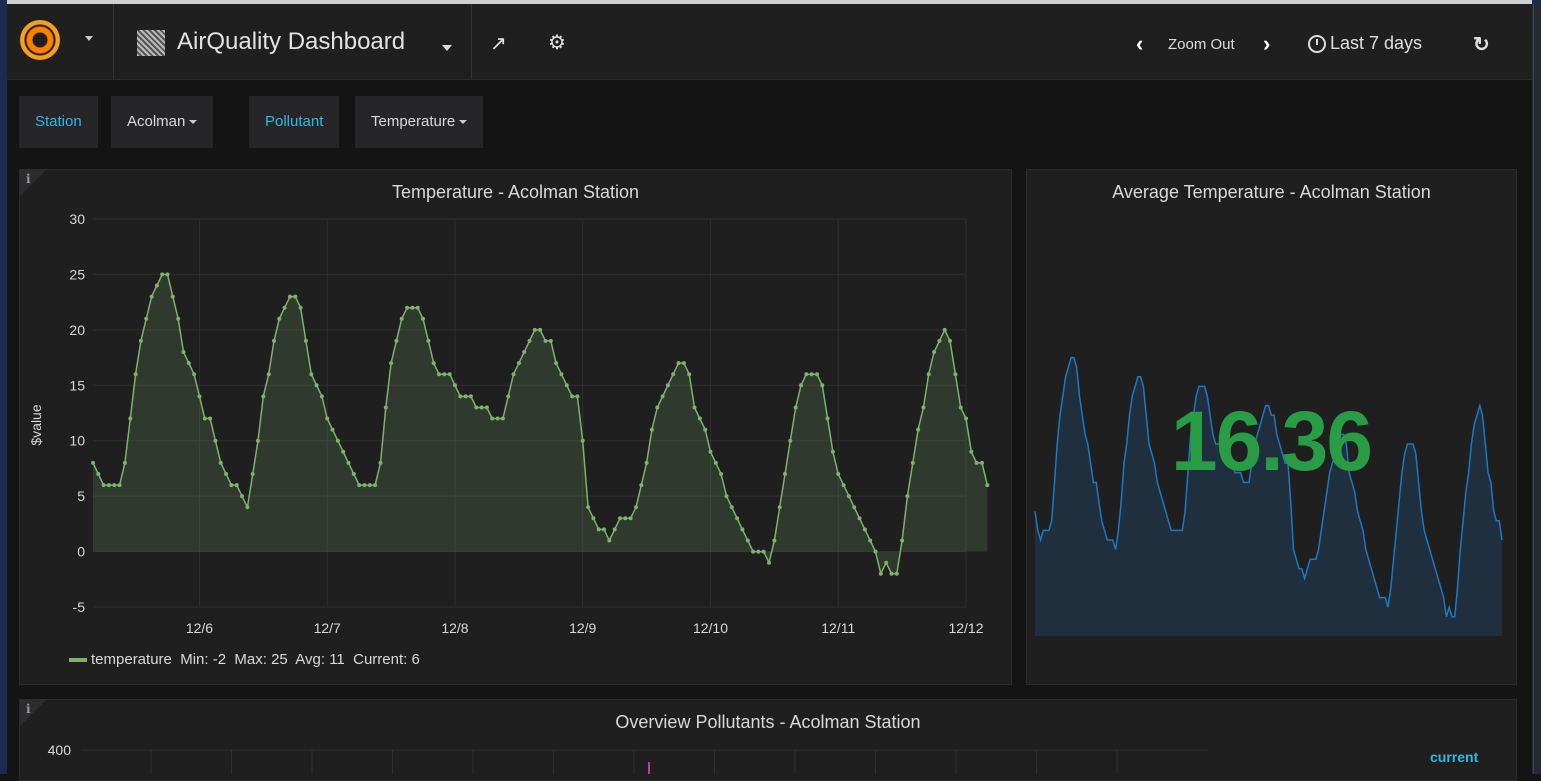 The height and width of the screenshot is (781, 1541). Describe the element at coordinates (60, 750) in the screenshot. I see `y-tick-label: 400` at that location.